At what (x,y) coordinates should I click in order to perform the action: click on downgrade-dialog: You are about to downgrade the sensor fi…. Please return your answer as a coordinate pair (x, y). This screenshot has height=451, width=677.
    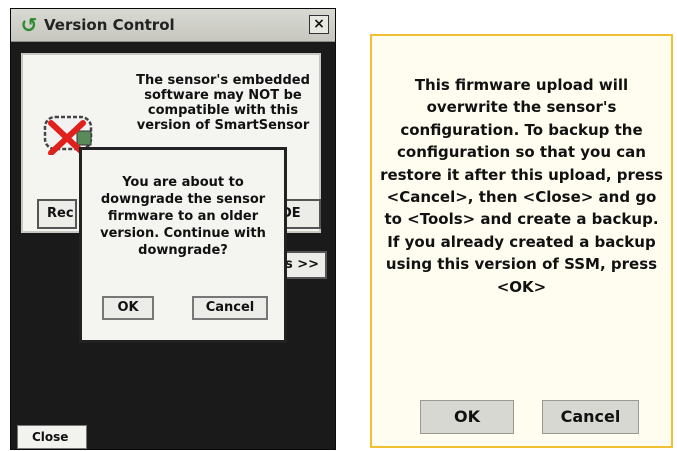
    Looking at the image, I should click on (183, 245).